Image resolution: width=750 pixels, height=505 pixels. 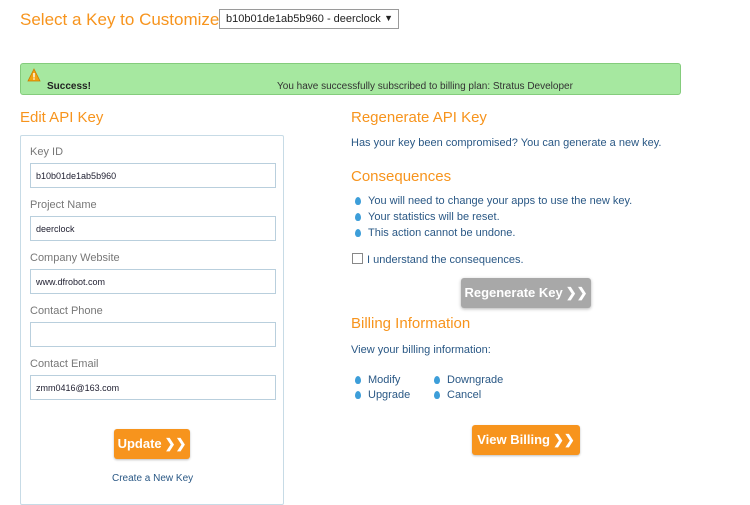 I want to click on consequences-title: Consequences, so click(x=401, y=176).